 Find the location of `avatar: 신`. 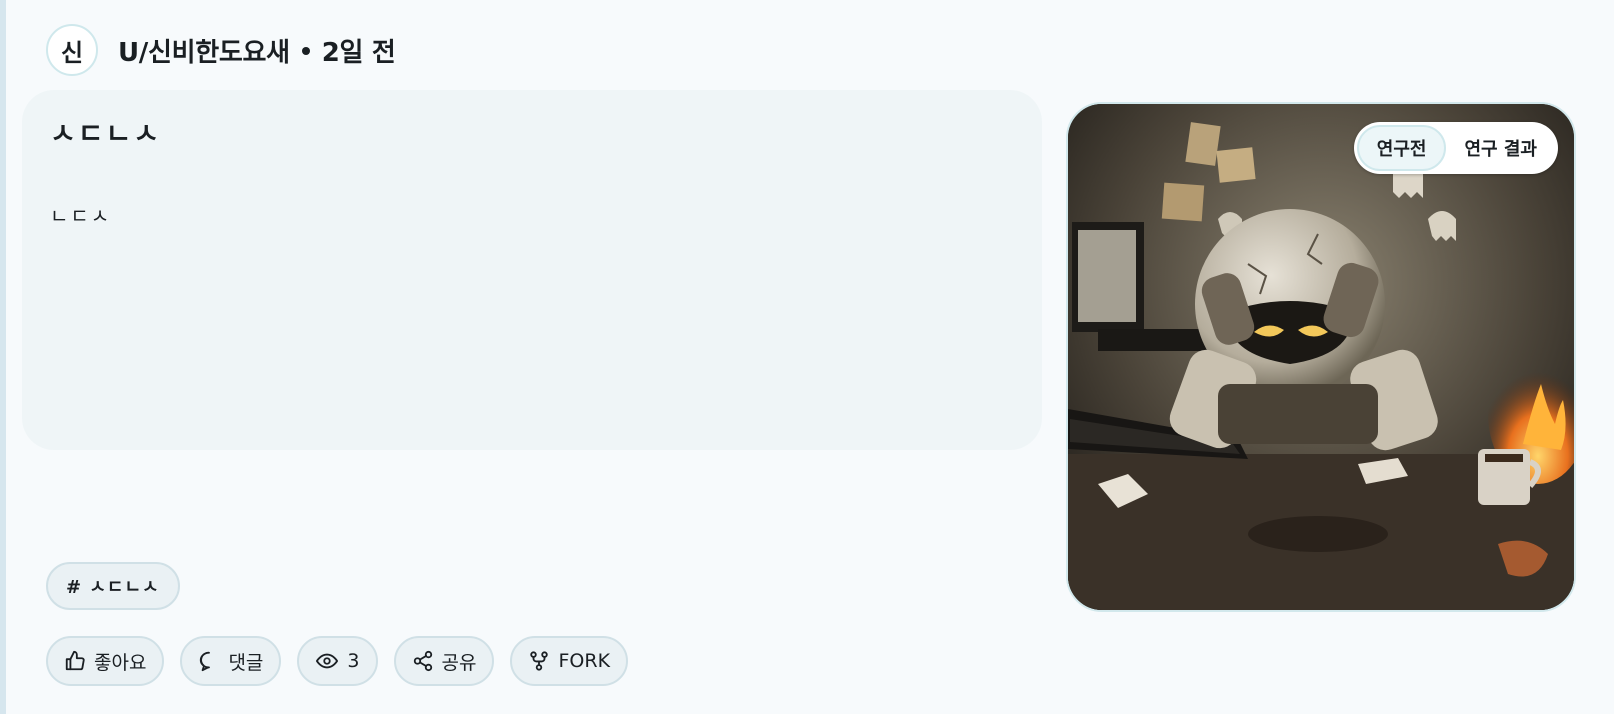

avatar: 신 is located at coordinates (72, 50).